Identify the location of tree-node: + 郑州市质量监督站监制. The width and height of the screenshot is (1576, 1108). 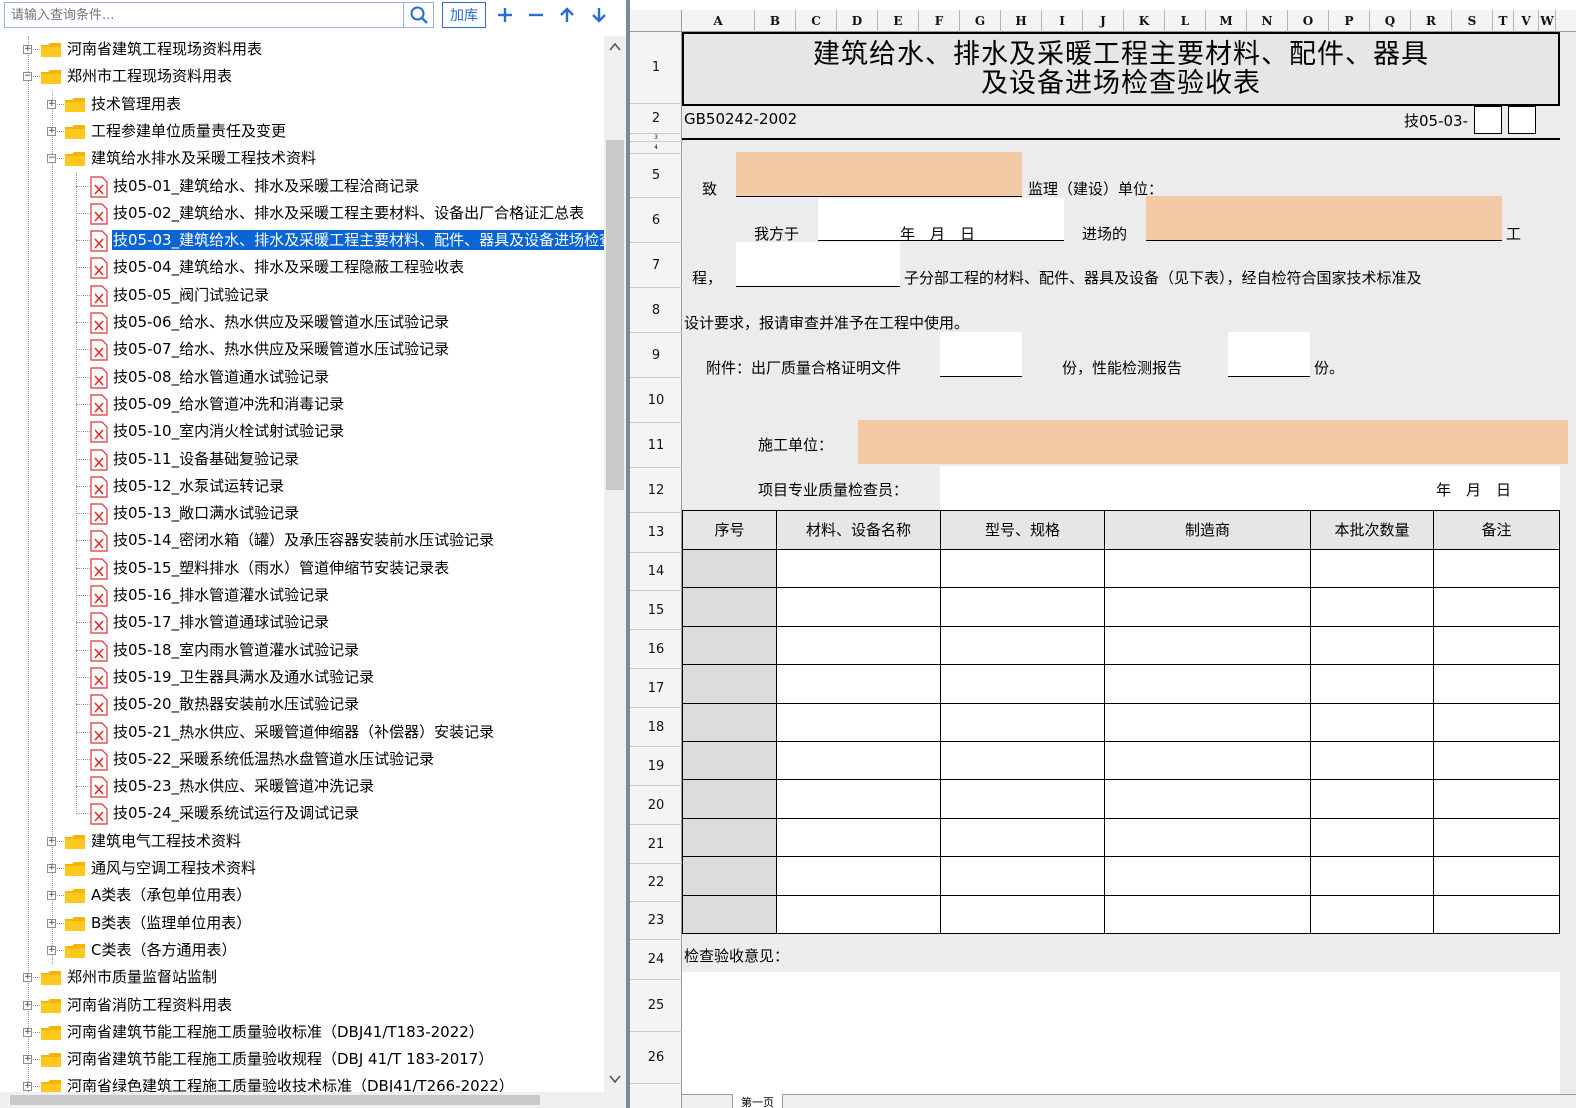
(302, 977).